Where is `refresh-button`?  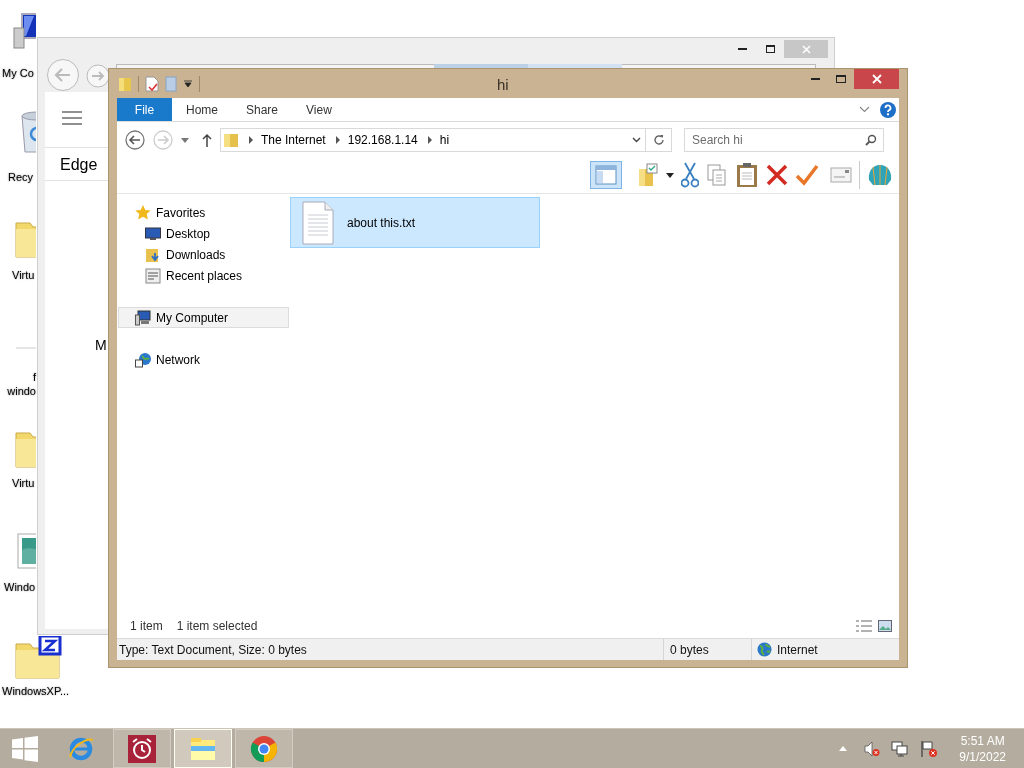
refresh-button is located at coordinates (659, 140).